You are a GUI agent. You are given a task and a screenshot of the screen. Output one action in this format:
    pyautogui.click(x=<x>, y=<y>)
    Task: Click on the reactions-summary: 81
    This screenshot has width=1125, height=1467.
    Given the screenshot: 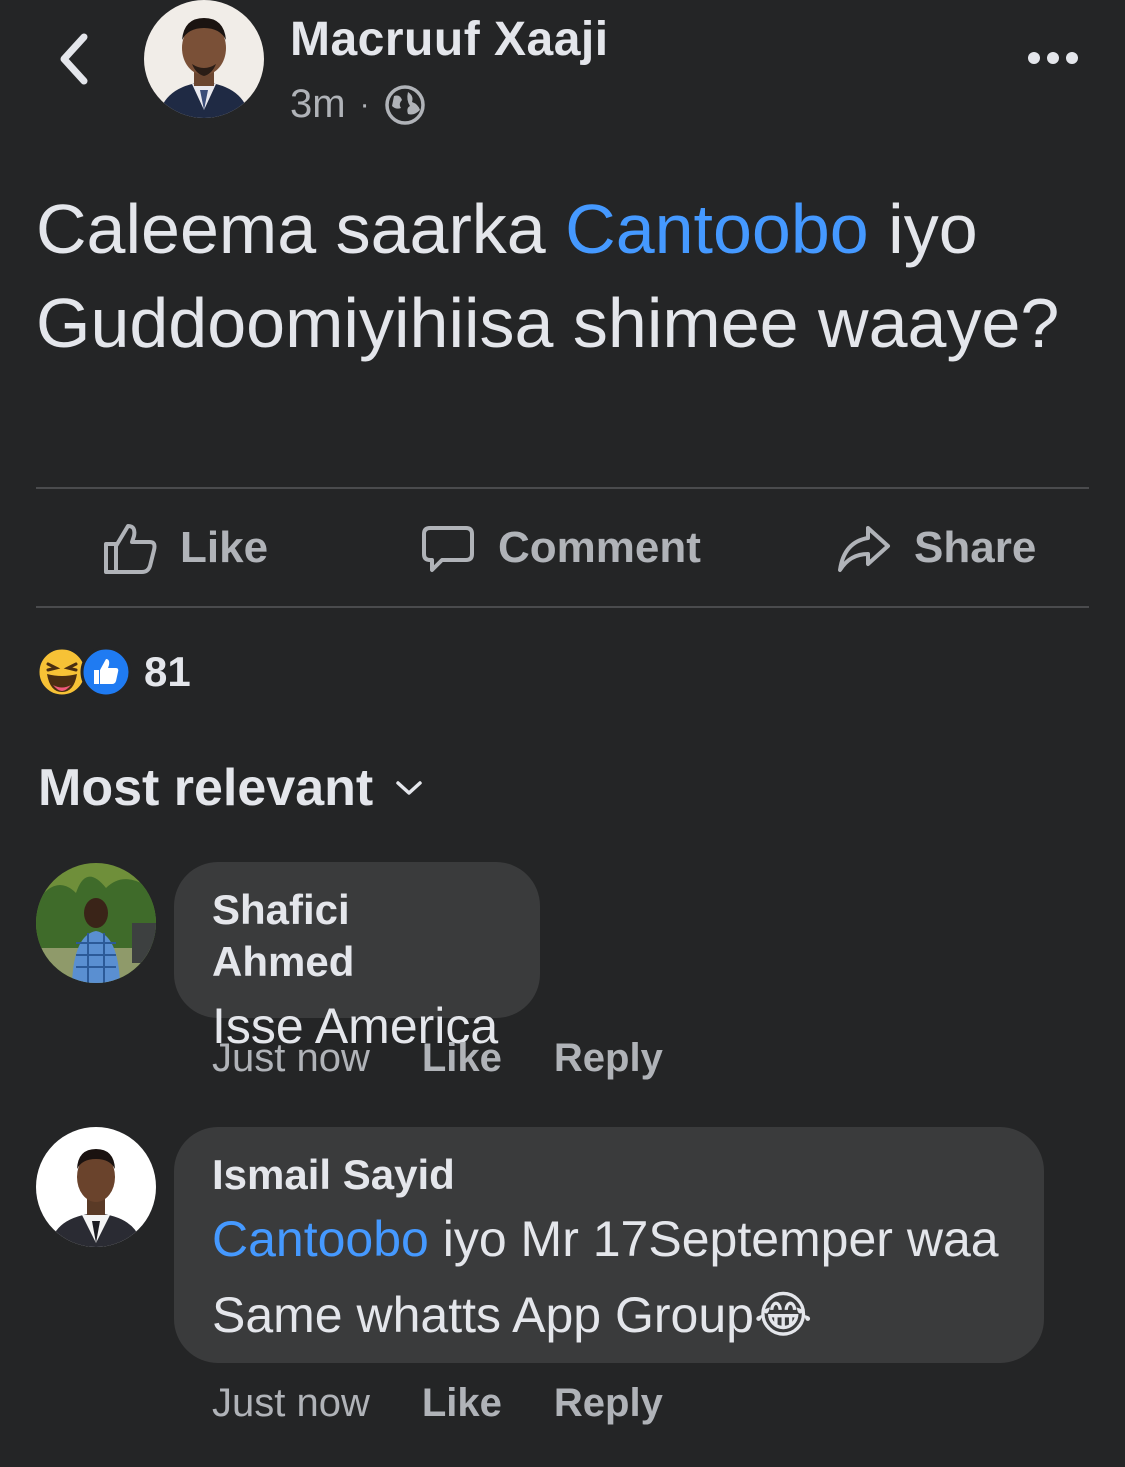 What is the action you would take?
    pyautogui.click(x=113, y=672)
    